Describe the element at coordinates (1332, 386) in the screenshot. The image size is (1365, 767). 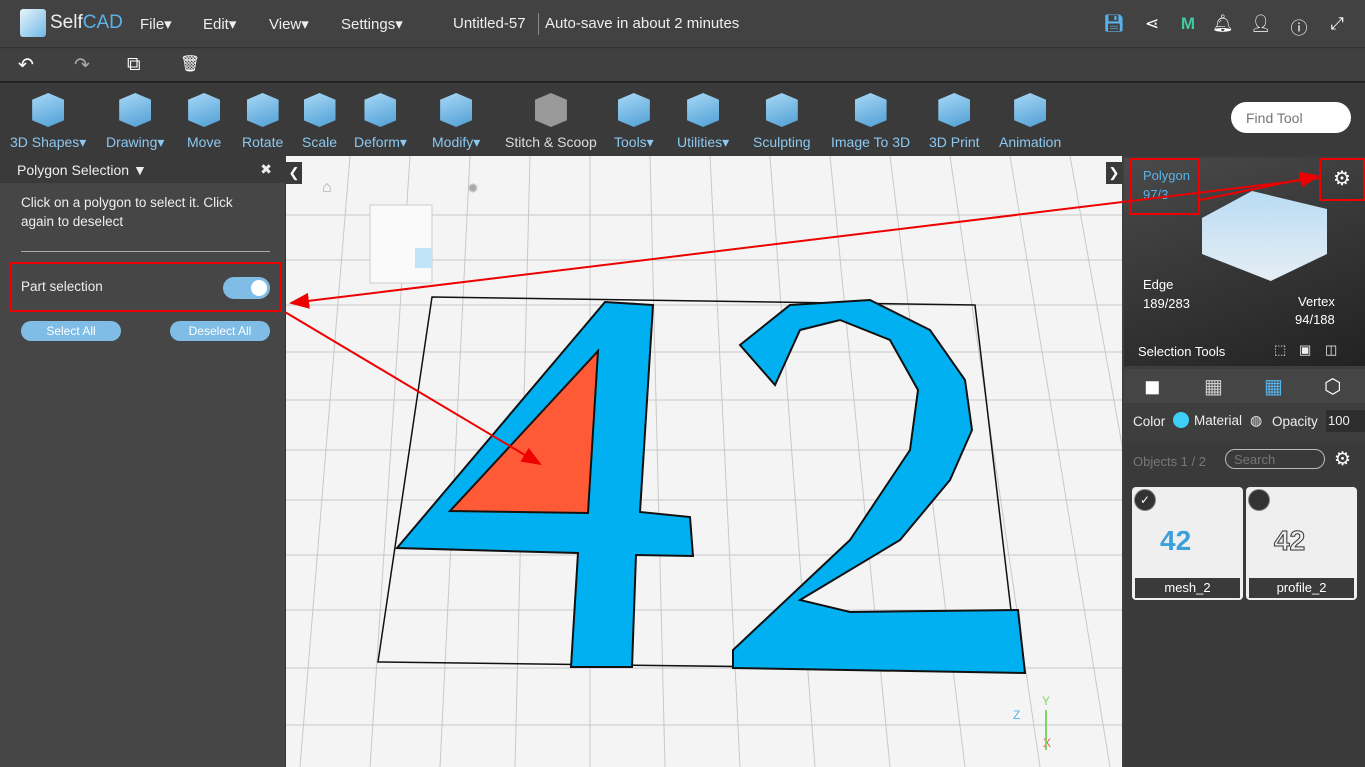
I see `xray-view-icon: ⬡` at that location.